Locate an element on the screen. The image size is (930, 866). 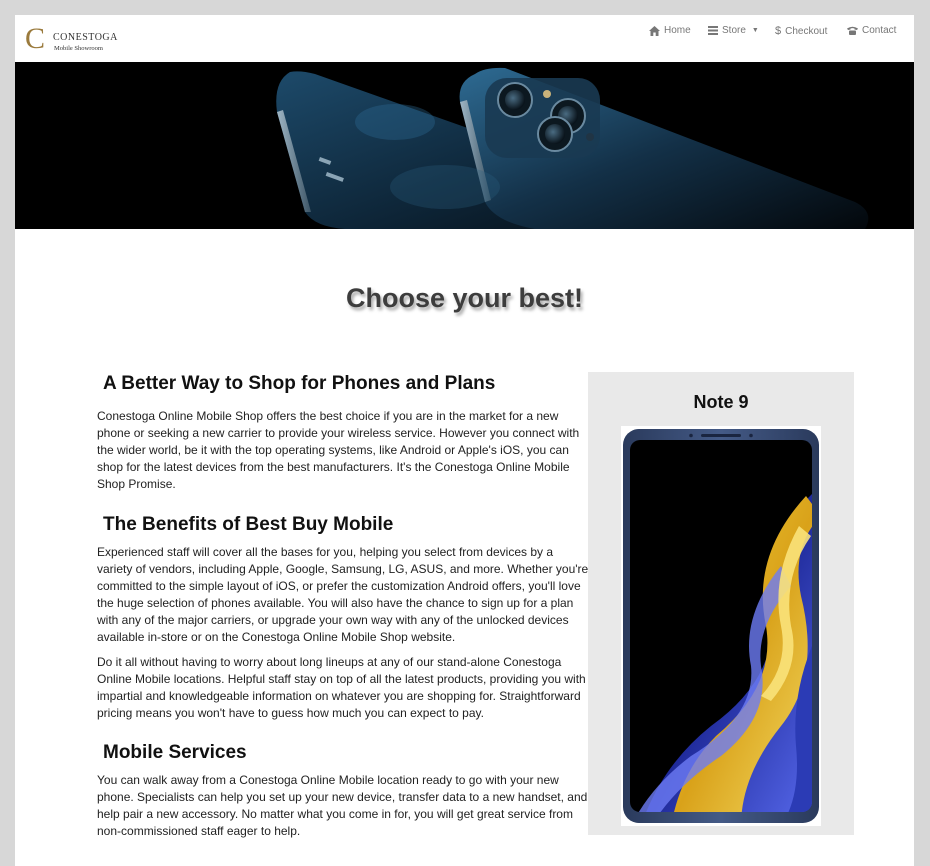
nav-store-dropdown: Store ▼ is located at coordinates (733, 30).